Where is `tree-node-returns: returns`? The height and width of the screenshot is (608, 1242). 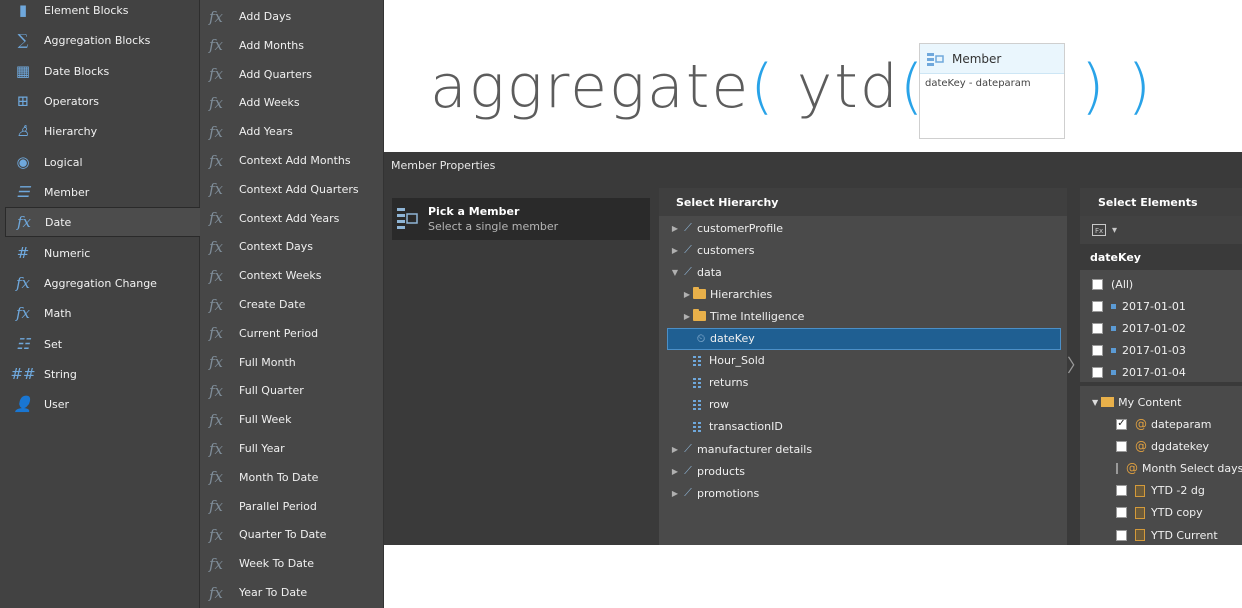
tree-node-returns: returns is located at coordinates (860, 383).